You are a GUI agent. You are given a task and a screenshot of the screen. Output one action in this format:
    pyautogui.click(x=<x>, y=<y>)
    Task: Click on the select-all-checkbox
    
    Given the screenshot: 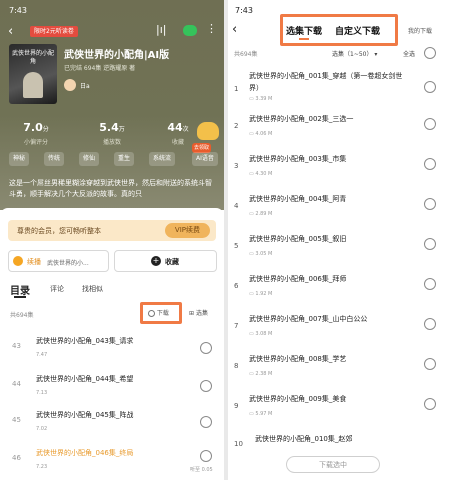 What is the action you would take?
    pyautogui.click(x=430, y=53)
    